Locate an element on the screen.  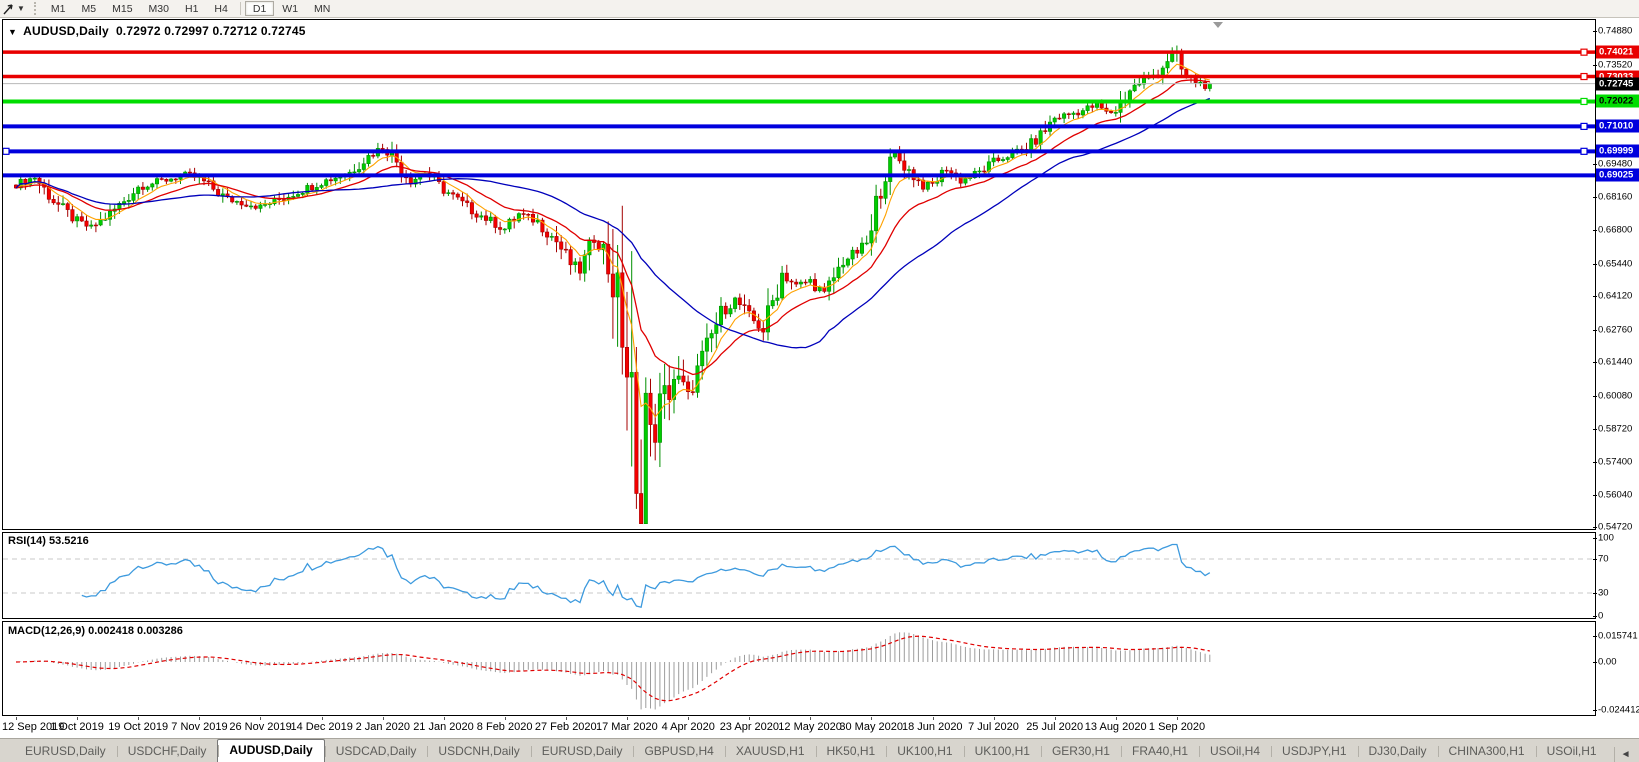
price-tick-0.56040: 0.56040 is located at coordinates (1615, 495).